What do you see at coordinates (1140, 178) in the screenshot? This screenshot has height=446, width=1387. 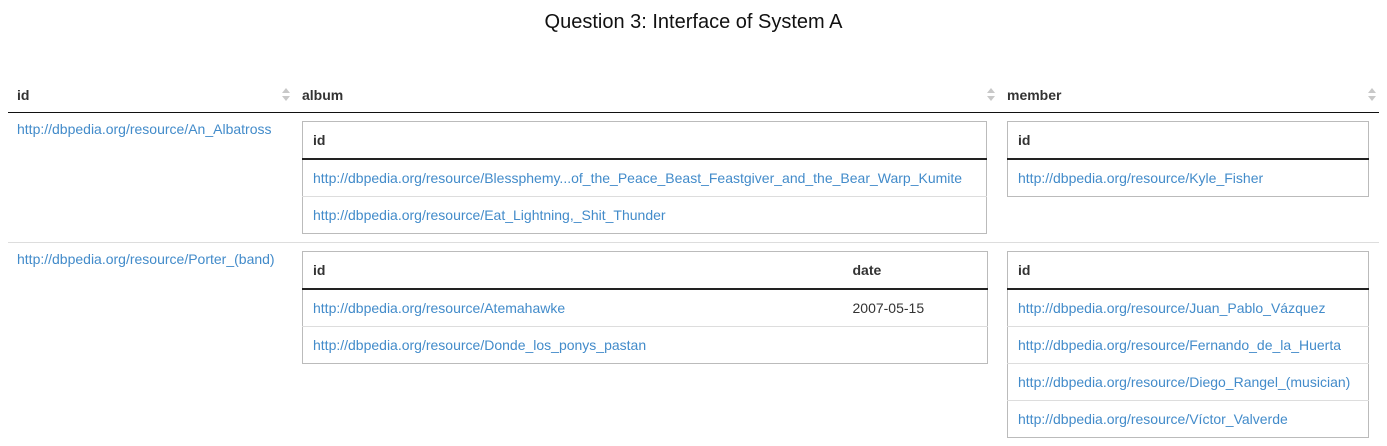 I see `member-link: http://dbpedia.org/resource/Kyle_Fisher` at bounding box center [1140, 178].